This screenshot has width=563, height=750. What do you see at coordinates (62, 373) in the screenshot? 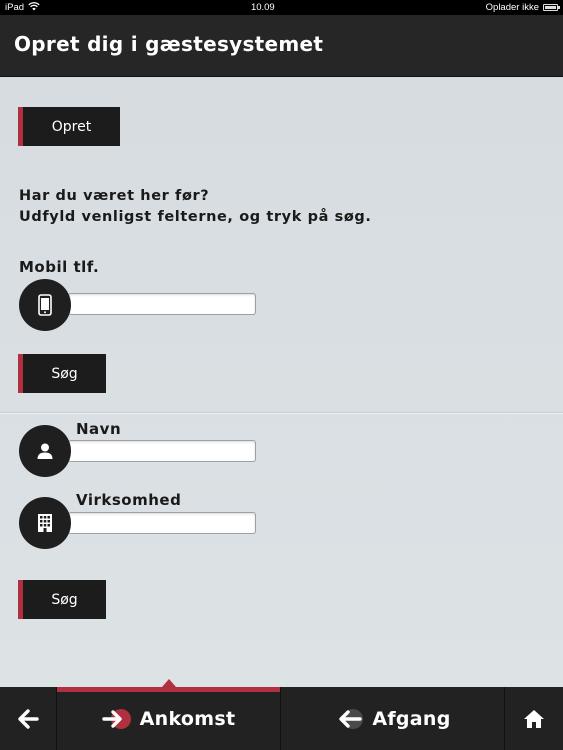
I see `search-phone-button: Søg` at bounding box center [62, 373].